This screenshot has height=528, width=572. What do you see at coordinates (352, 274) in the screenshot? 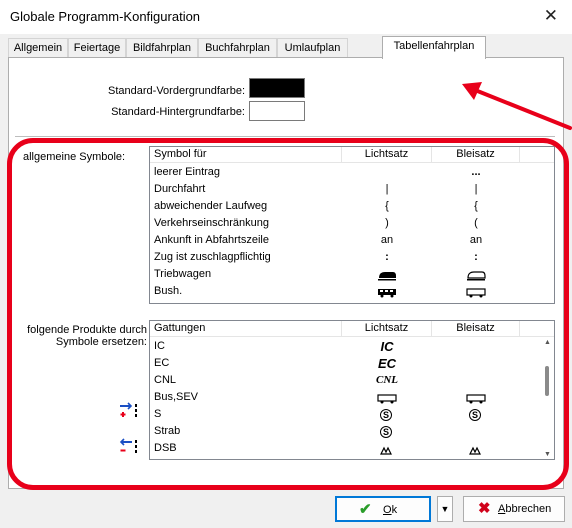
I see `table-row: Triebwagen` at bounding box center [352, 274].